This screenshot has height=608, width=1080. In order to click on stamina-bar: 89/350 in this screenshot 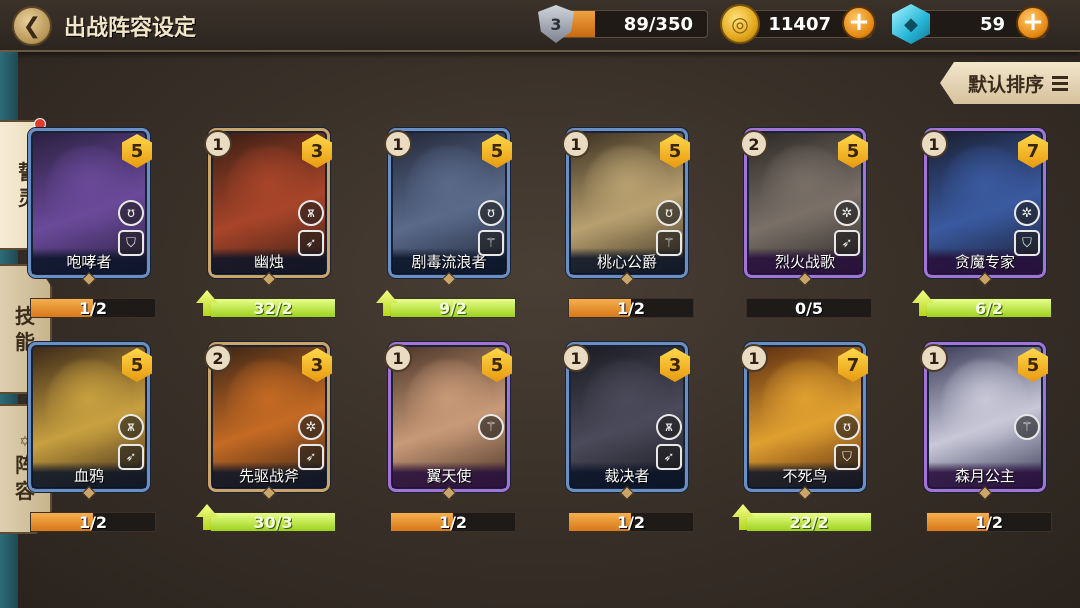, I will do `click(632, 24)`.